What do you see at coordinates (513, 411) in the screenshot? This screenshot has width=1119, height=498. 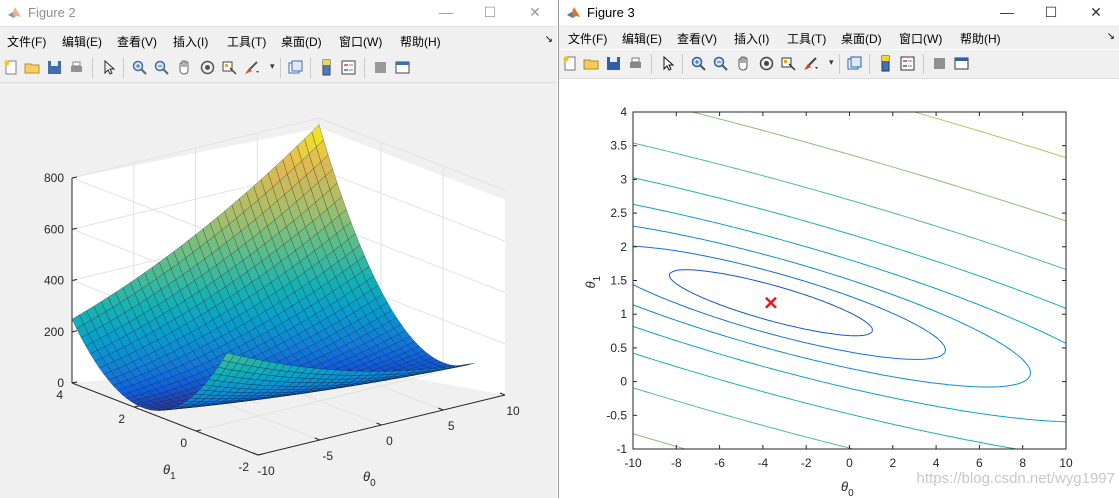 I see `x-tick-label: 10` at bounding box center [513, 411].